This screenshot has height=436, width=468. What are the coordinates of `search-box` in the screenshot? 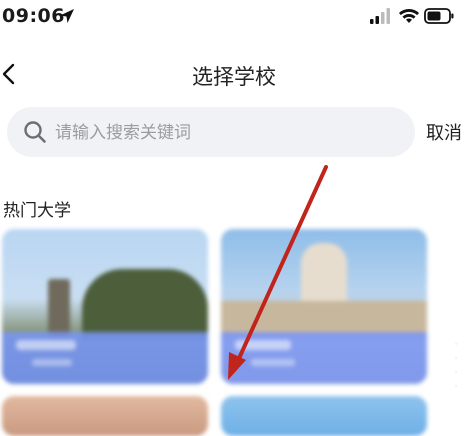 It's located at (211, 132).